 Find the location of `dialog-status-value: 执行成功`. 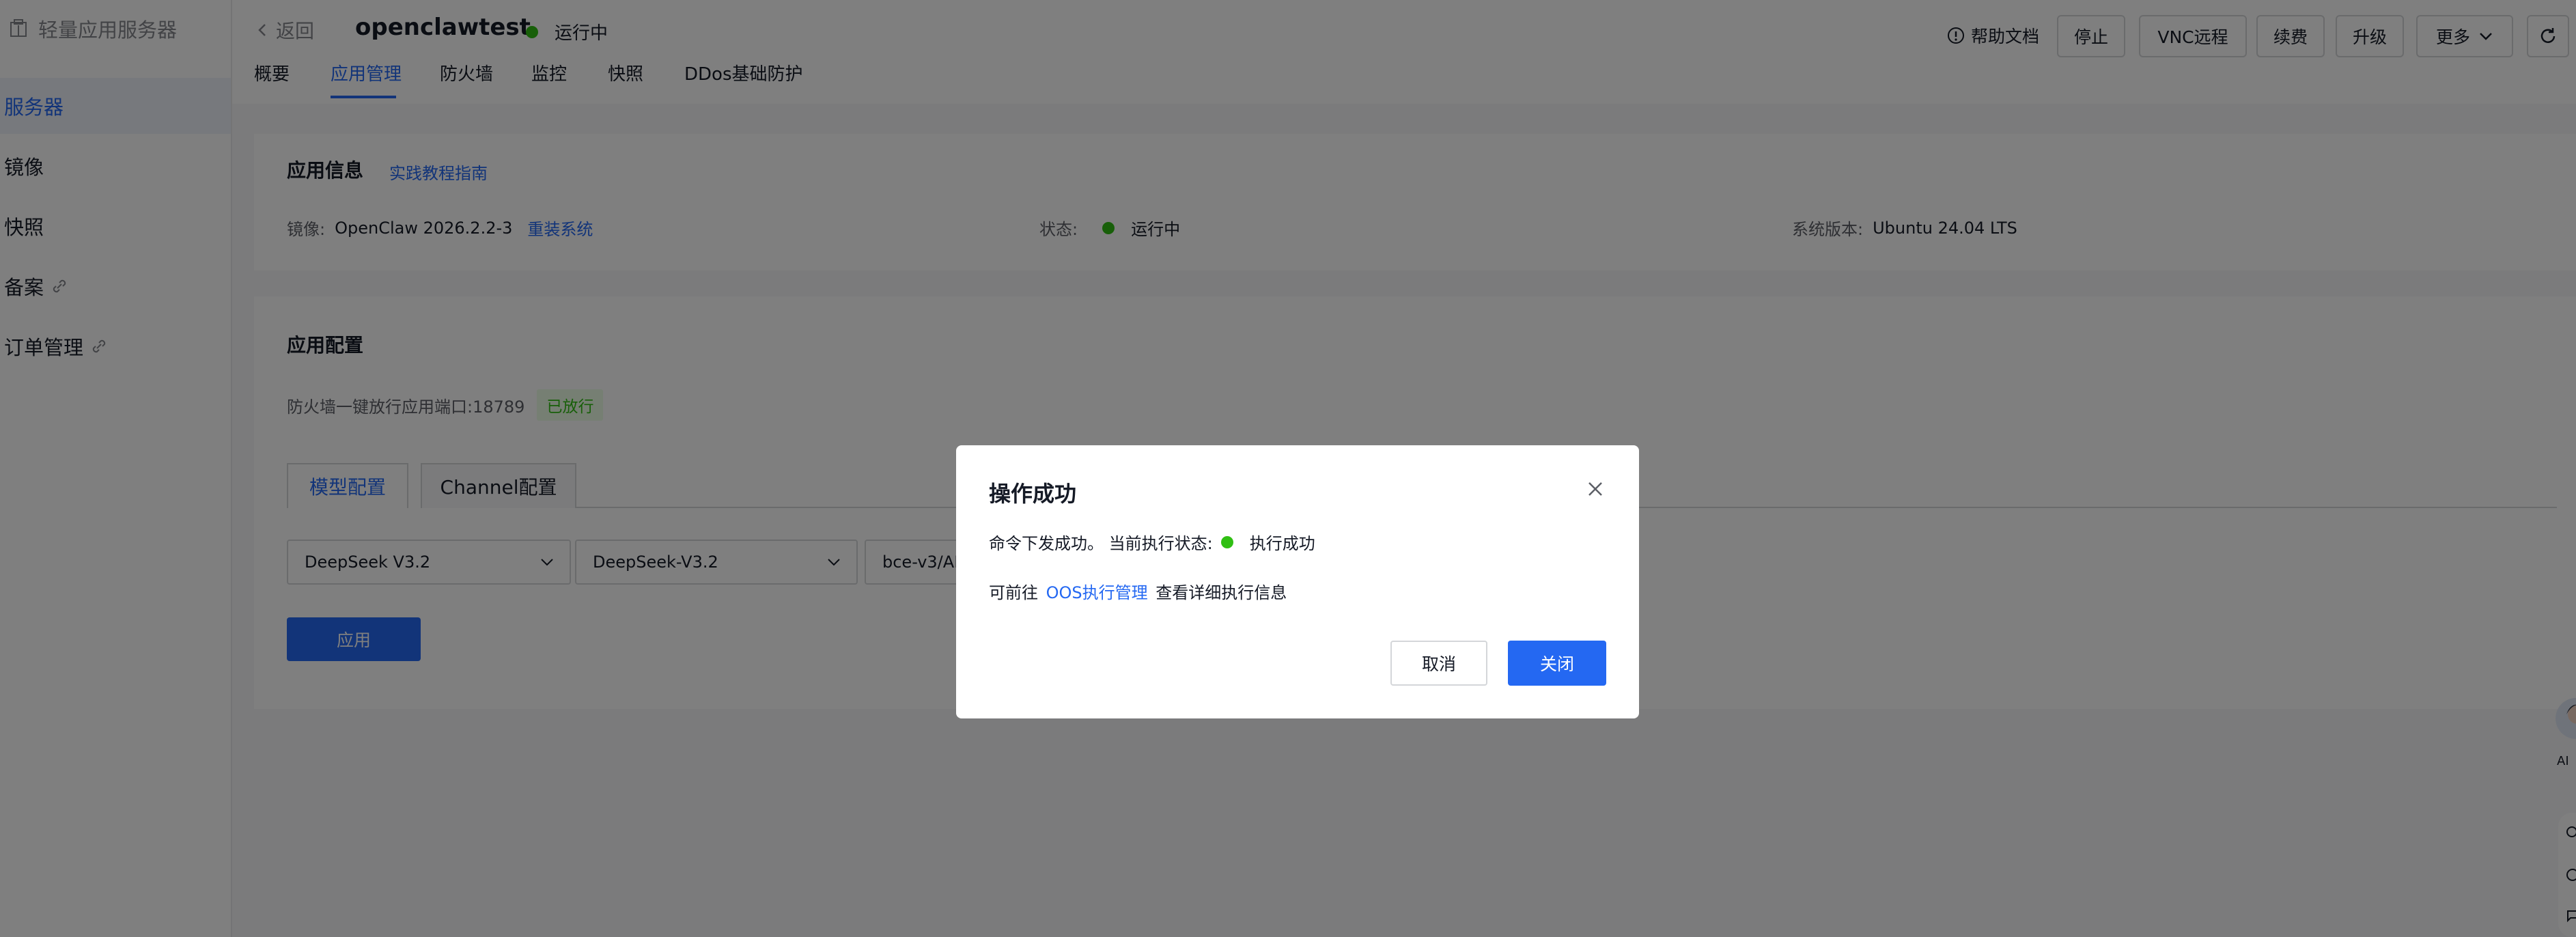

dialog-status-value: 执行成功 is located at coordinates (1282, 543).